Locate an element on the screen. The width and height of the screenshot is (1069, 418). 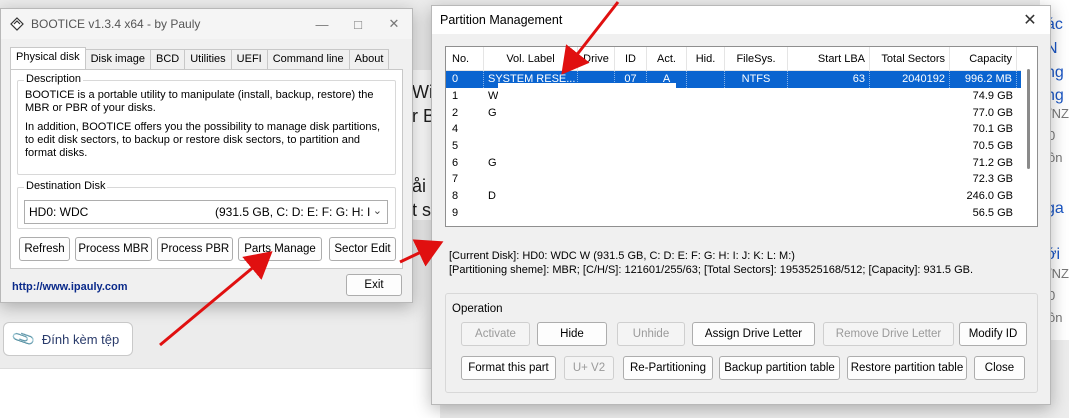
tab-uefi: UEFI is located at coordinates (249, 59).